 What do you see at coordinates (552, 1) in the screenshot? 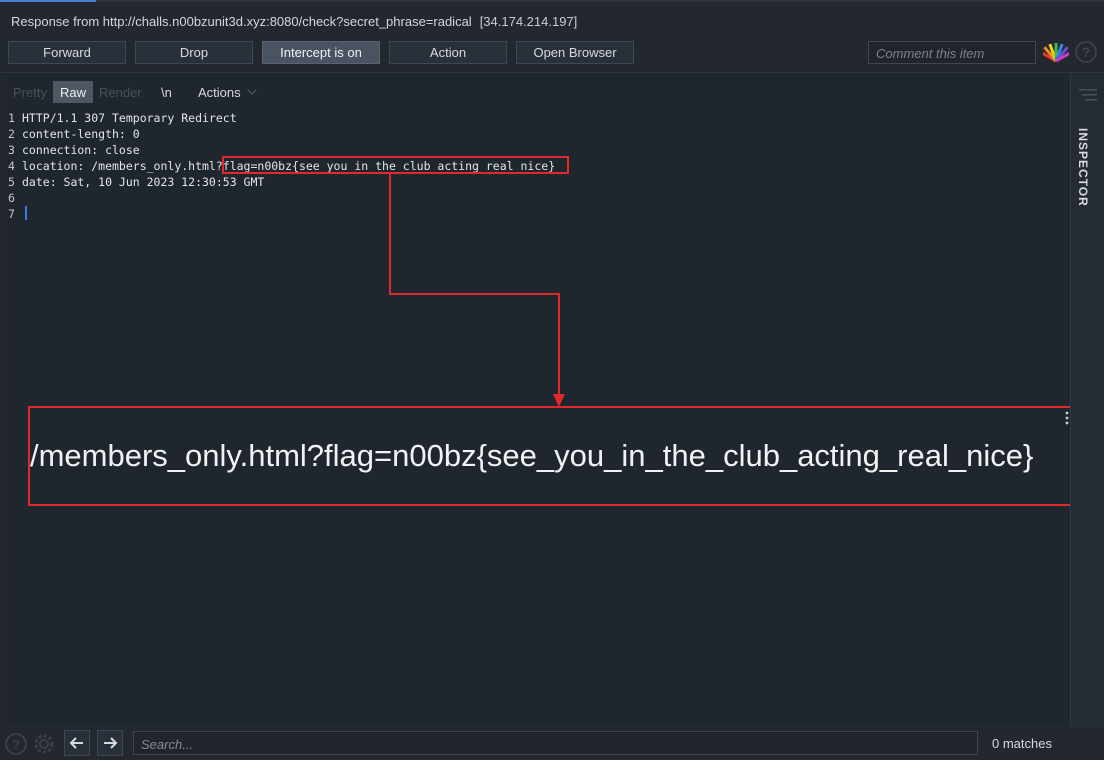
I see `top-accent-line` at bounding box center [552, 1].